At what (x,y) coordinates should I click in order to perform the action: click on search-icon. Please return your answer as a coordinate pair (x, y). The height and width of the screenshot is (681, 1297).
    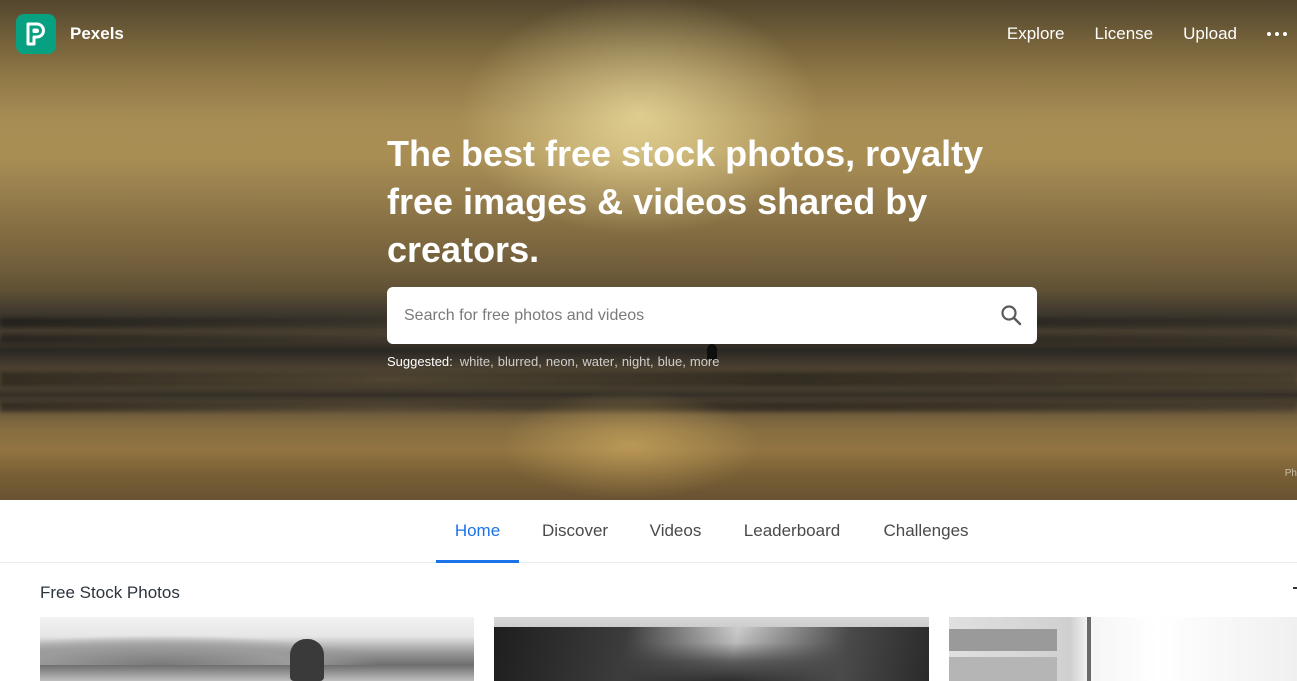
    Looking at the image, I should click on (1011, 315).